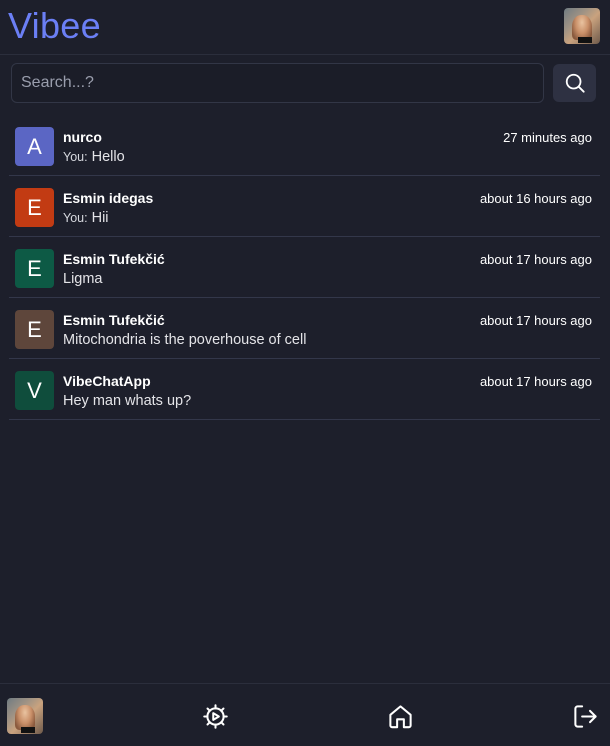 This screenshot has width=610, height=746. What do you see at coordinates (100, 218) in the screenshot?
I see `last-message: Hii` at bounding box center [100, 218].